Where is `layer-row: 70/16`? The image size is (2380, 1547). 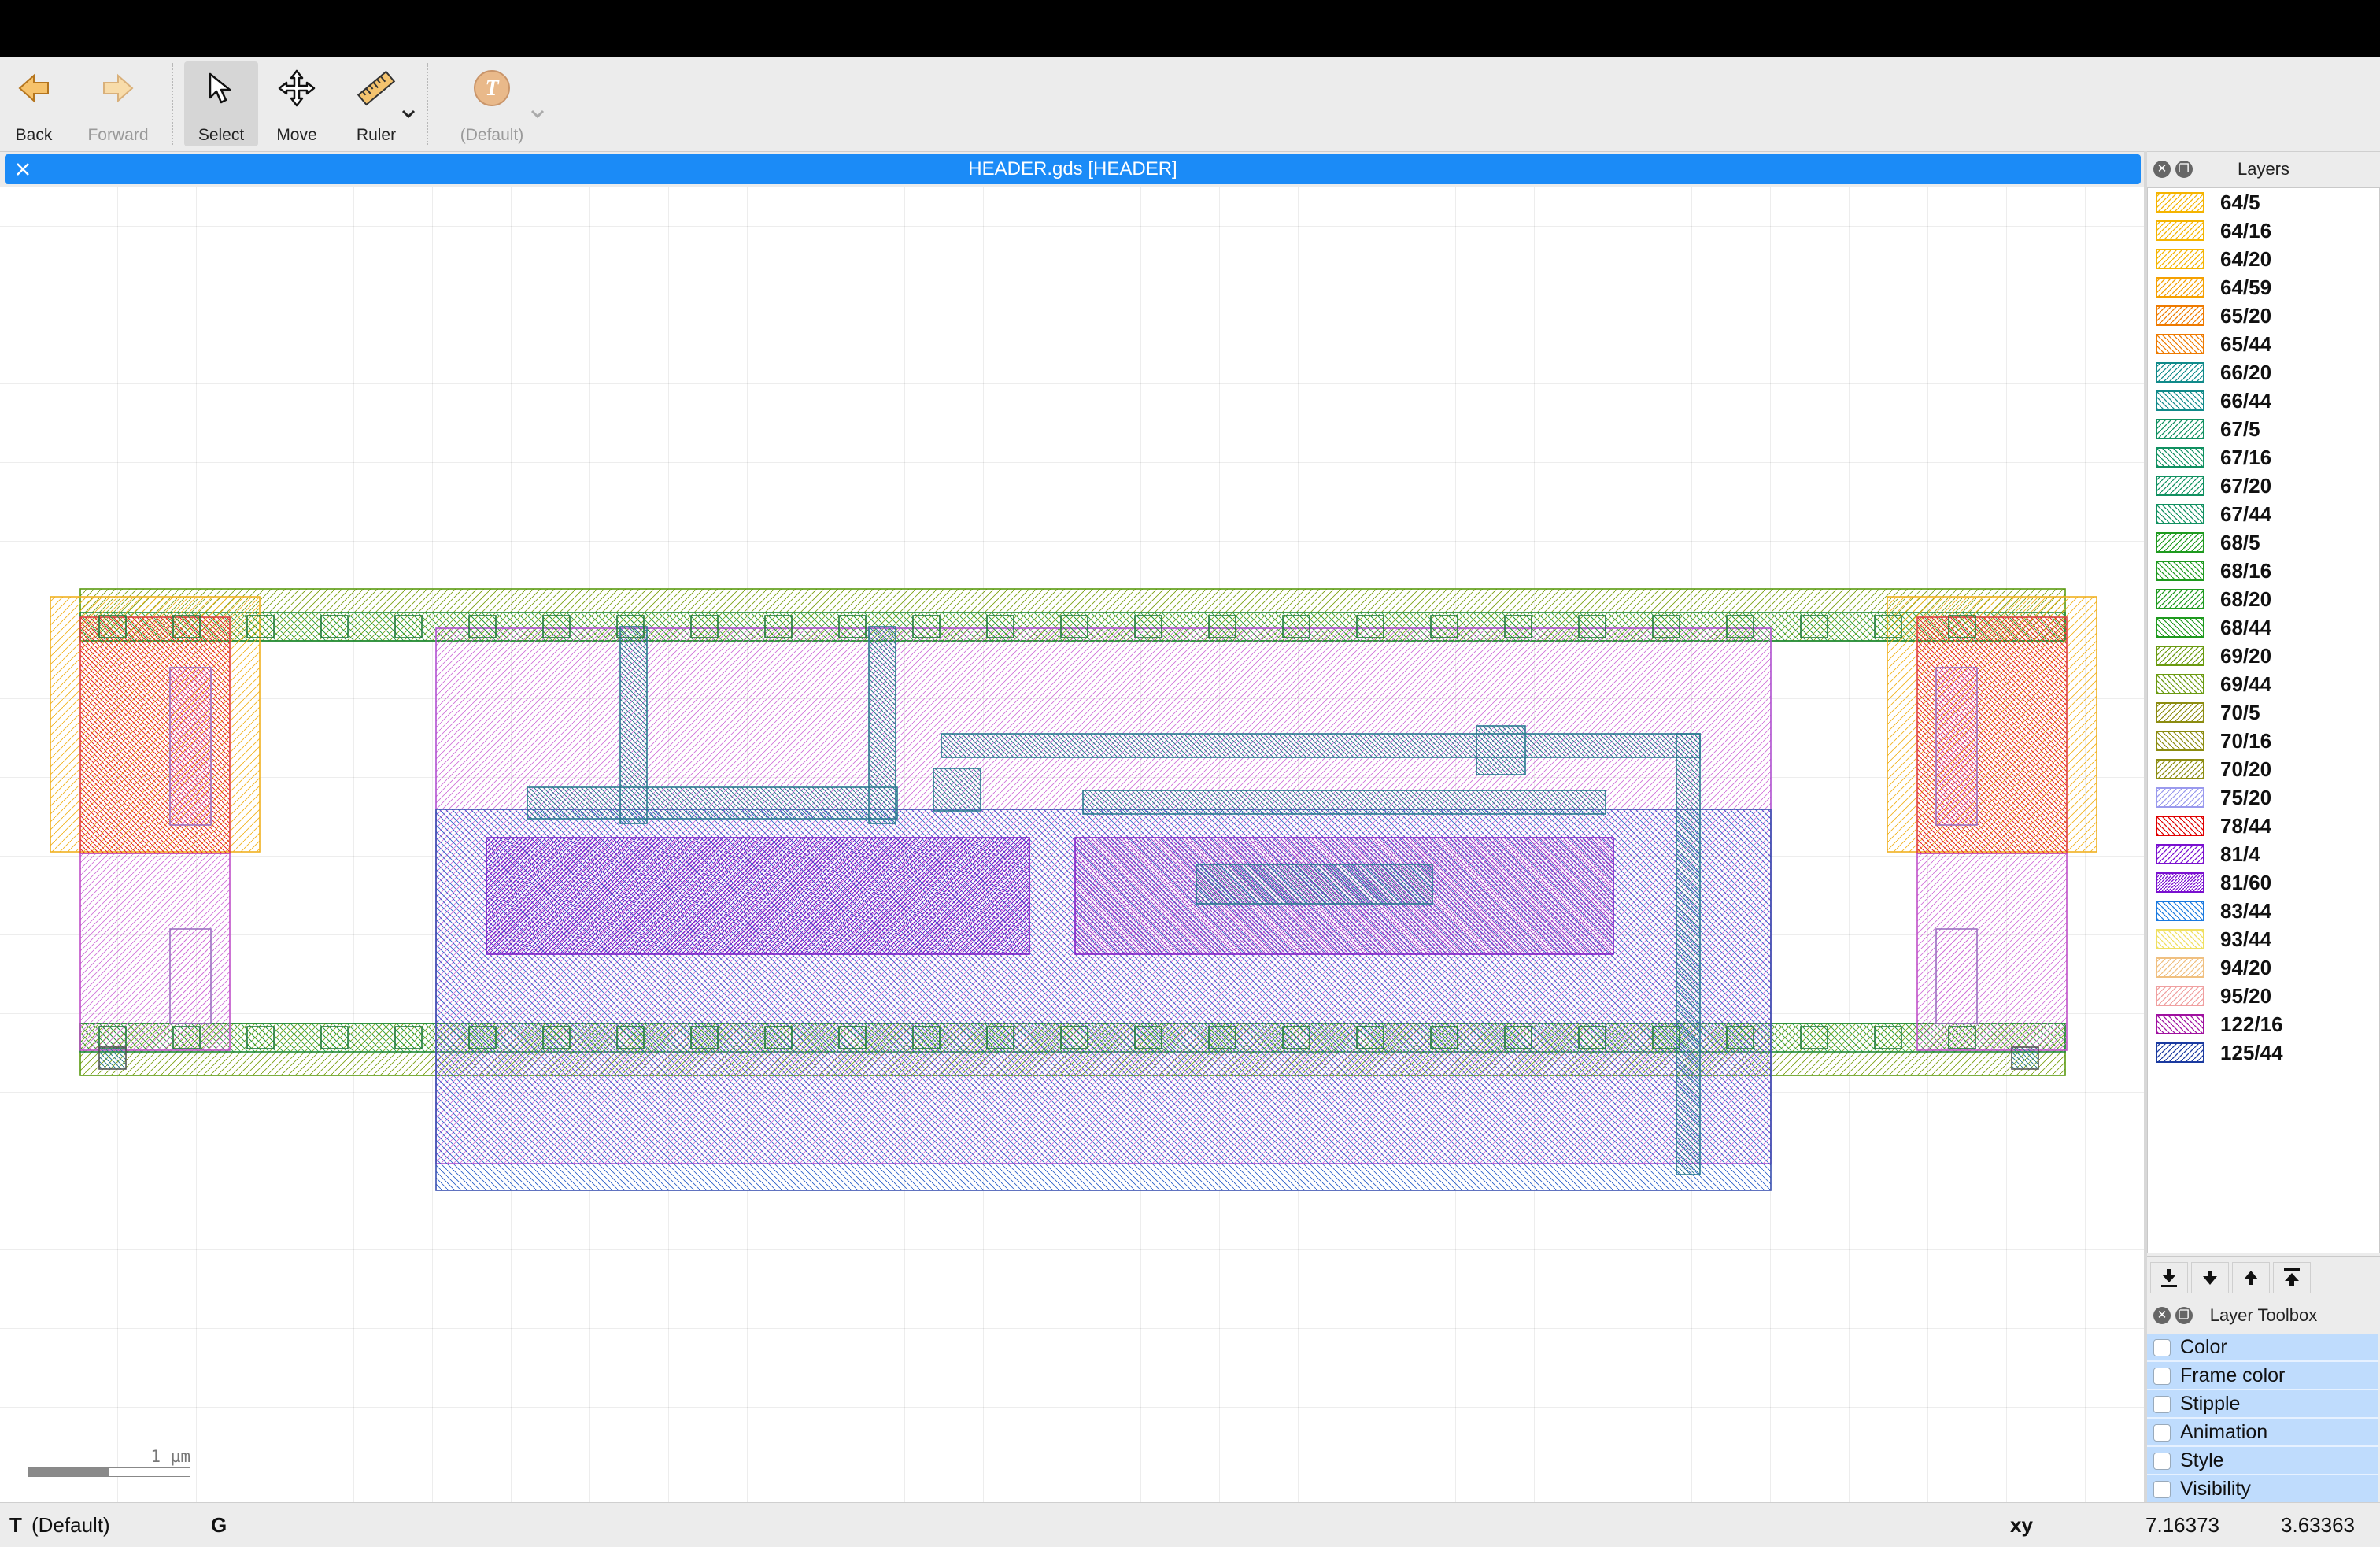
layer-row: 70/16 is located at coordinates (2263, 741).